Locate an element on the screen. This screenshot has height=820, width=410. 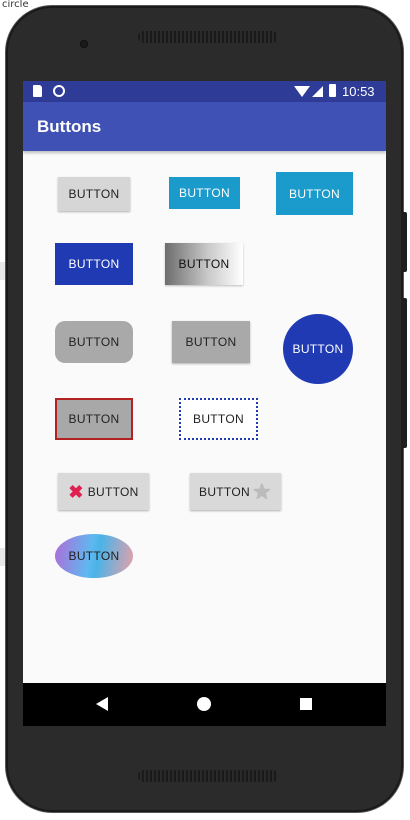
status-bar: 10:53 is located at coordinates (204, 91).